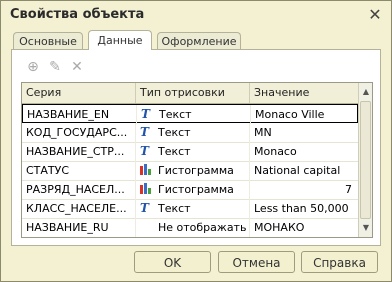  I want to click on tab-appearance: Оформление, so click(199, 41).